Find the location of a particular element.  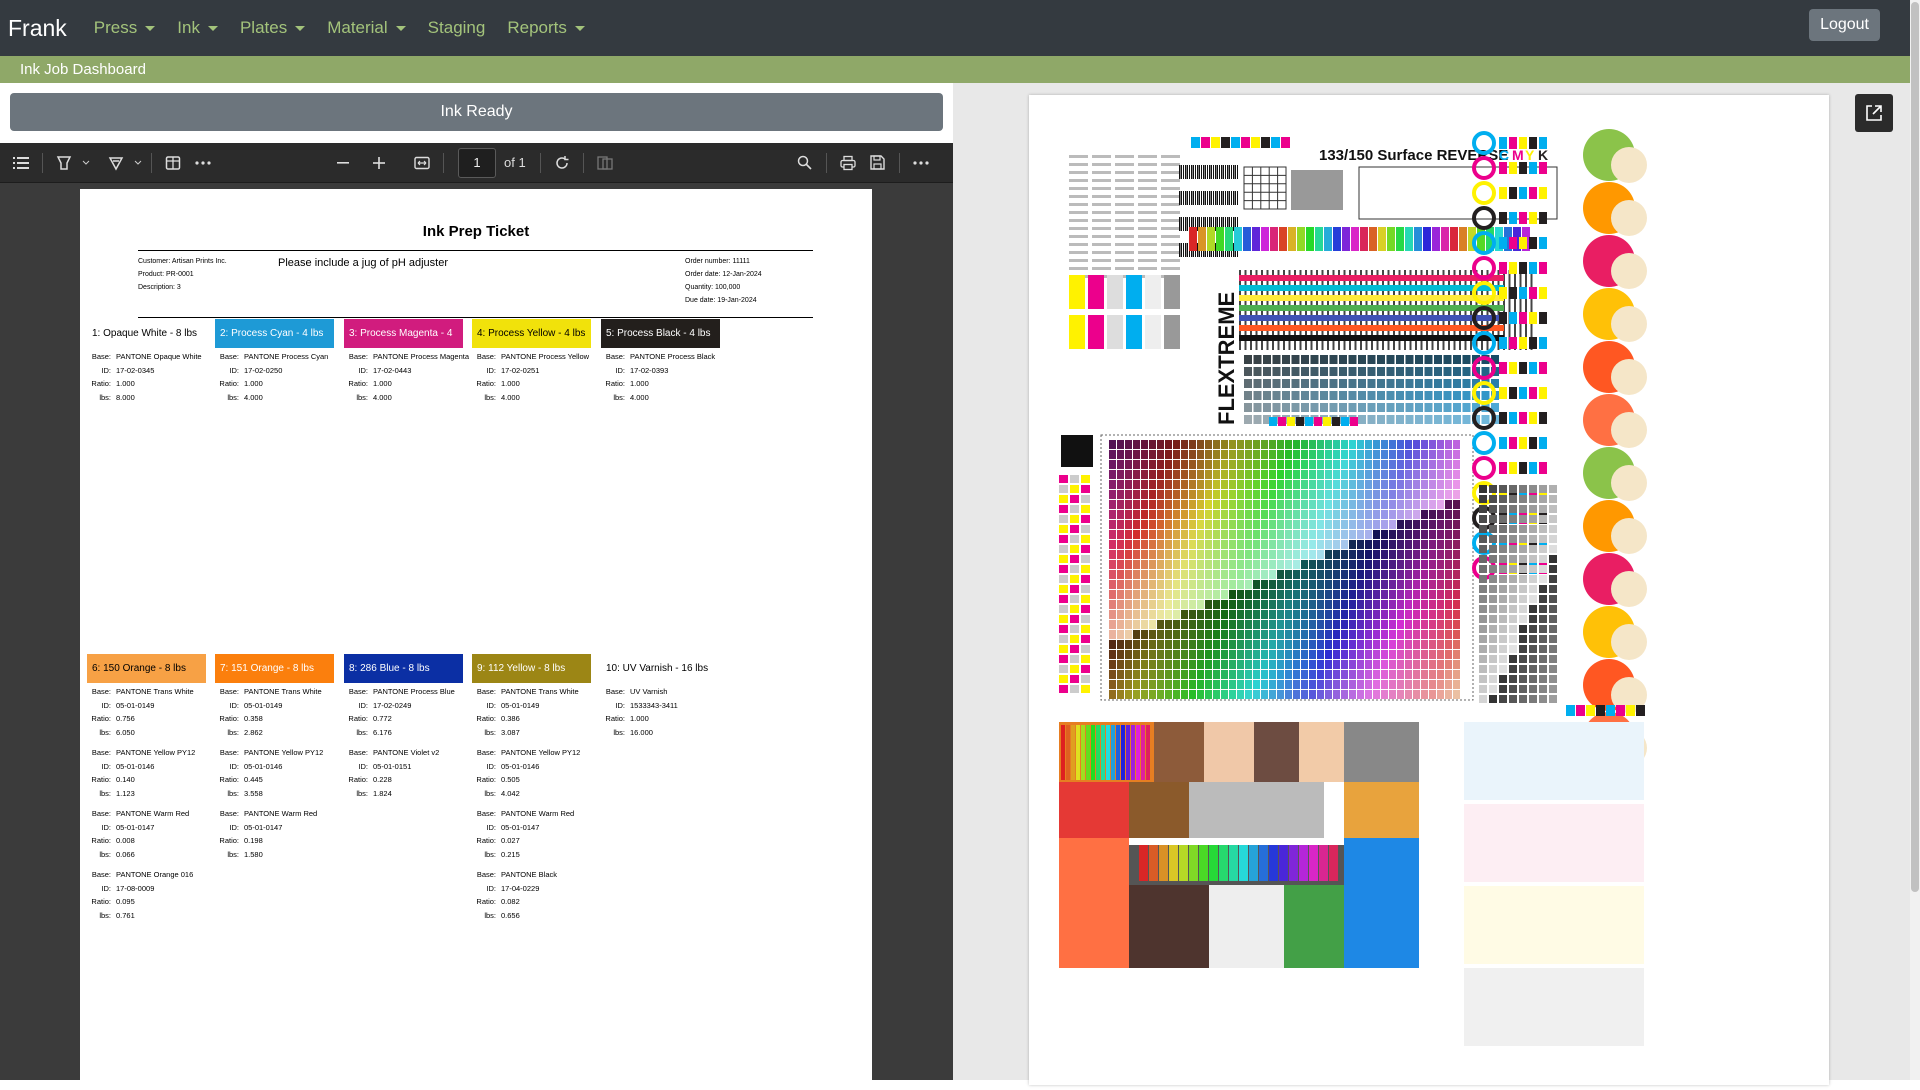

nav-item-ink: Ink is located at coordinates (197, 28).